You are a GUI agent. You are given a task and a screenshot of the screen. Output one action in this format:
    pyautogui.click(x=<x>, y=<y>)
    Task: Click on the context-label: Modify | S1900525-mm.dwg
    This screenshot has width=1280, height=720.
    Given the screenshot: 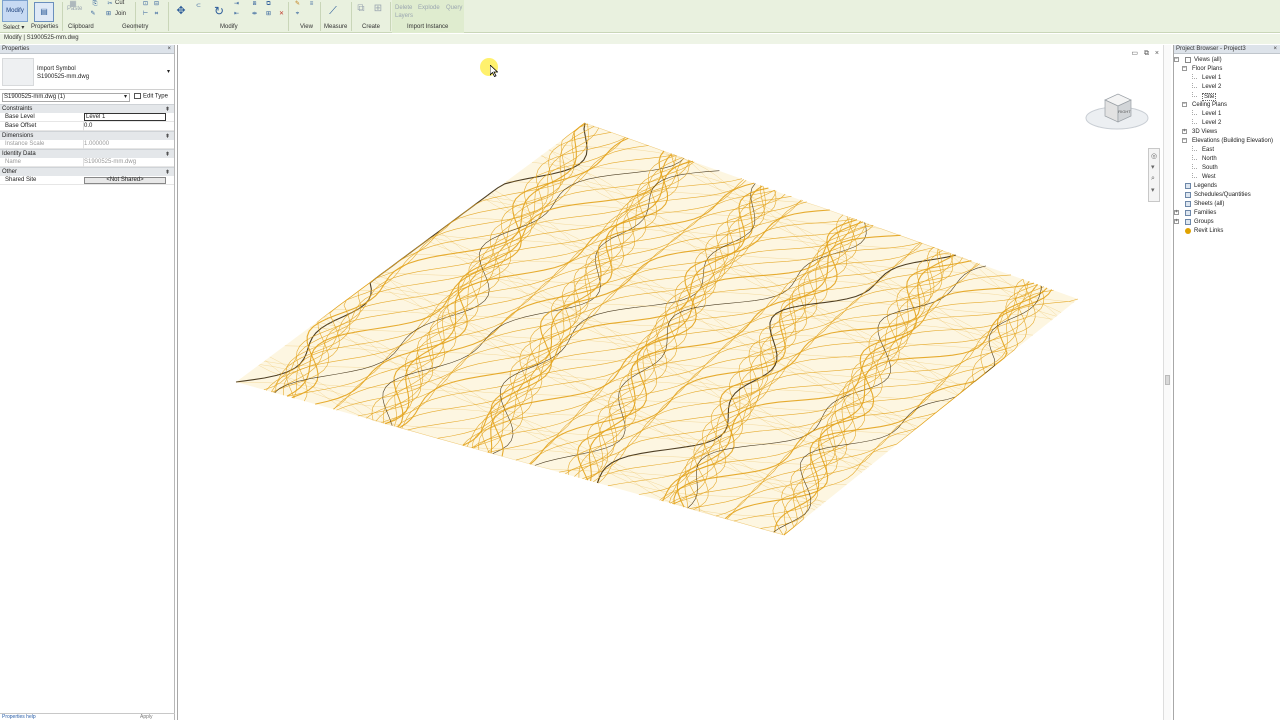 What is the action you would take?
    pyautogui.click(x=41, y=38)
    